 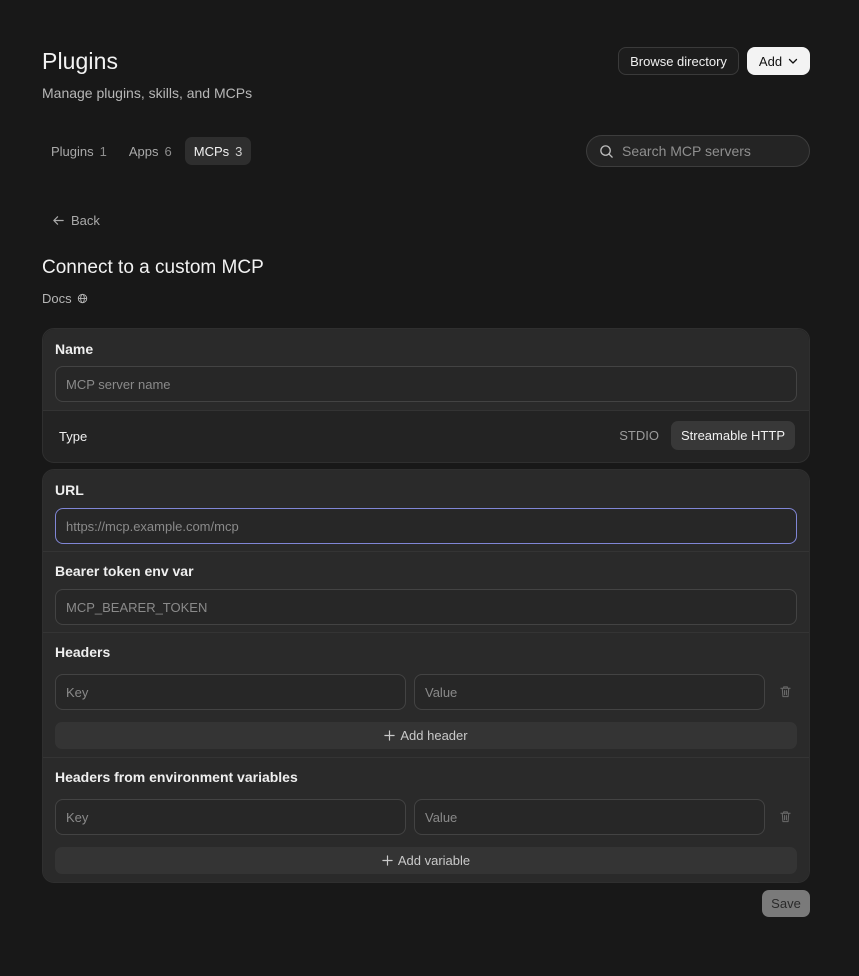 What do you see at coordinates (589, 817) in the screenshot?
I see `env-value-input` at bounding box center [589, 817].